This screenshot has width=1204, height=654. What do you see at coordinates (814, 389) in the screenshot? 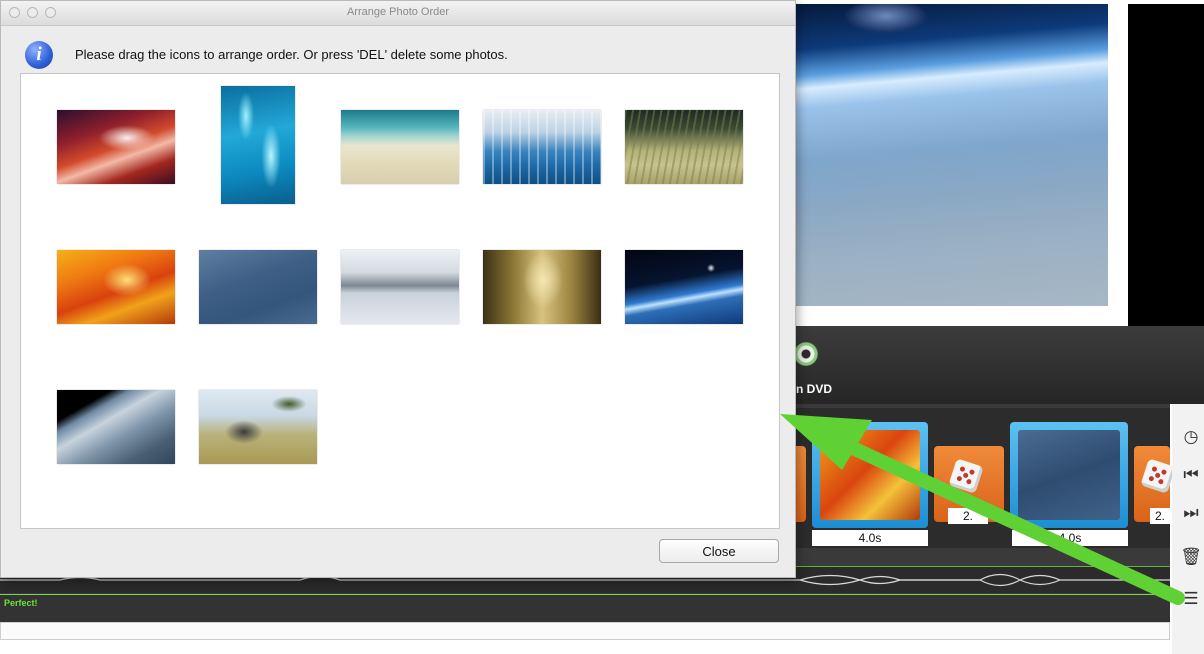
I see `burn-dvd-label: n DVD` at bounding box center [814, 389].